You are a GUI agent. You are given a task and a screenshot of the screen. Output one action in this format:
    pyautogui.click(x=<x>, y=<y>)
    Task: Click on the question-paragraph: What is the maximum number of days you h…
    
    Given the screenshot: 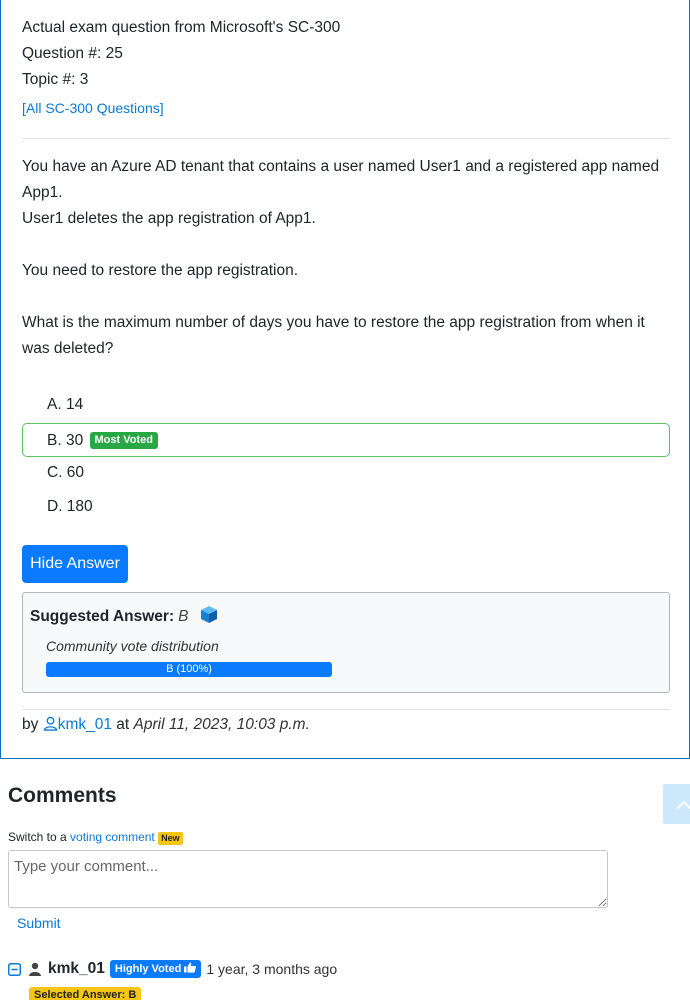 What is the action you would take?
    pyautogui.click(x=333, y=335)
    